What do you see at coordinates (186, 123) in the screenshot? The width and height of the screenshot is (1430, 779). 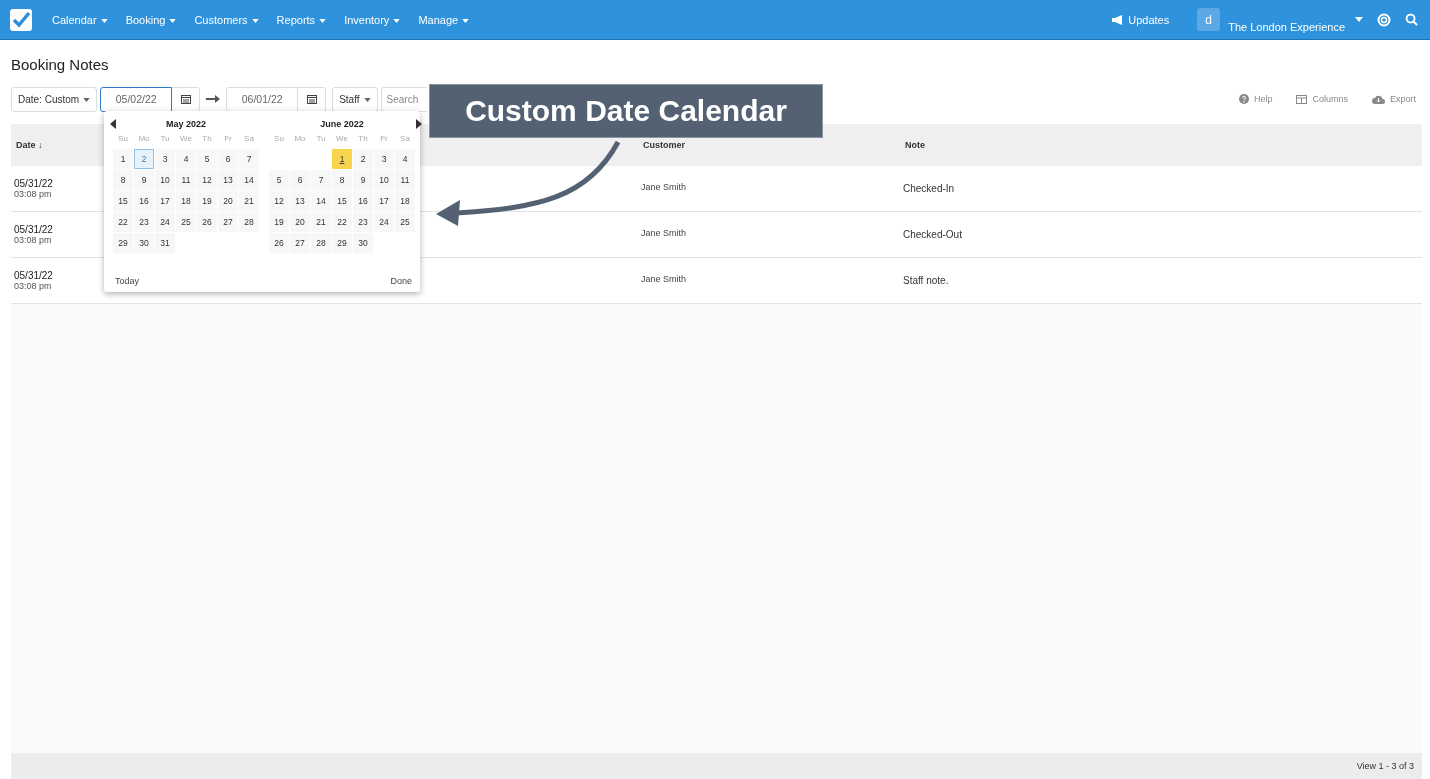 I see `month-title: May 2022` at bounding box center [186, 123].